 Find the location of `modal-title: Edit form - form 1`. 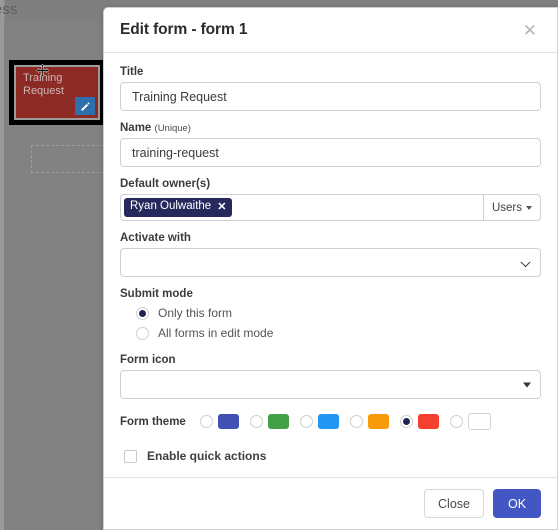

modal-title: Edit form - form 1 is located at coordinates (184, 29).